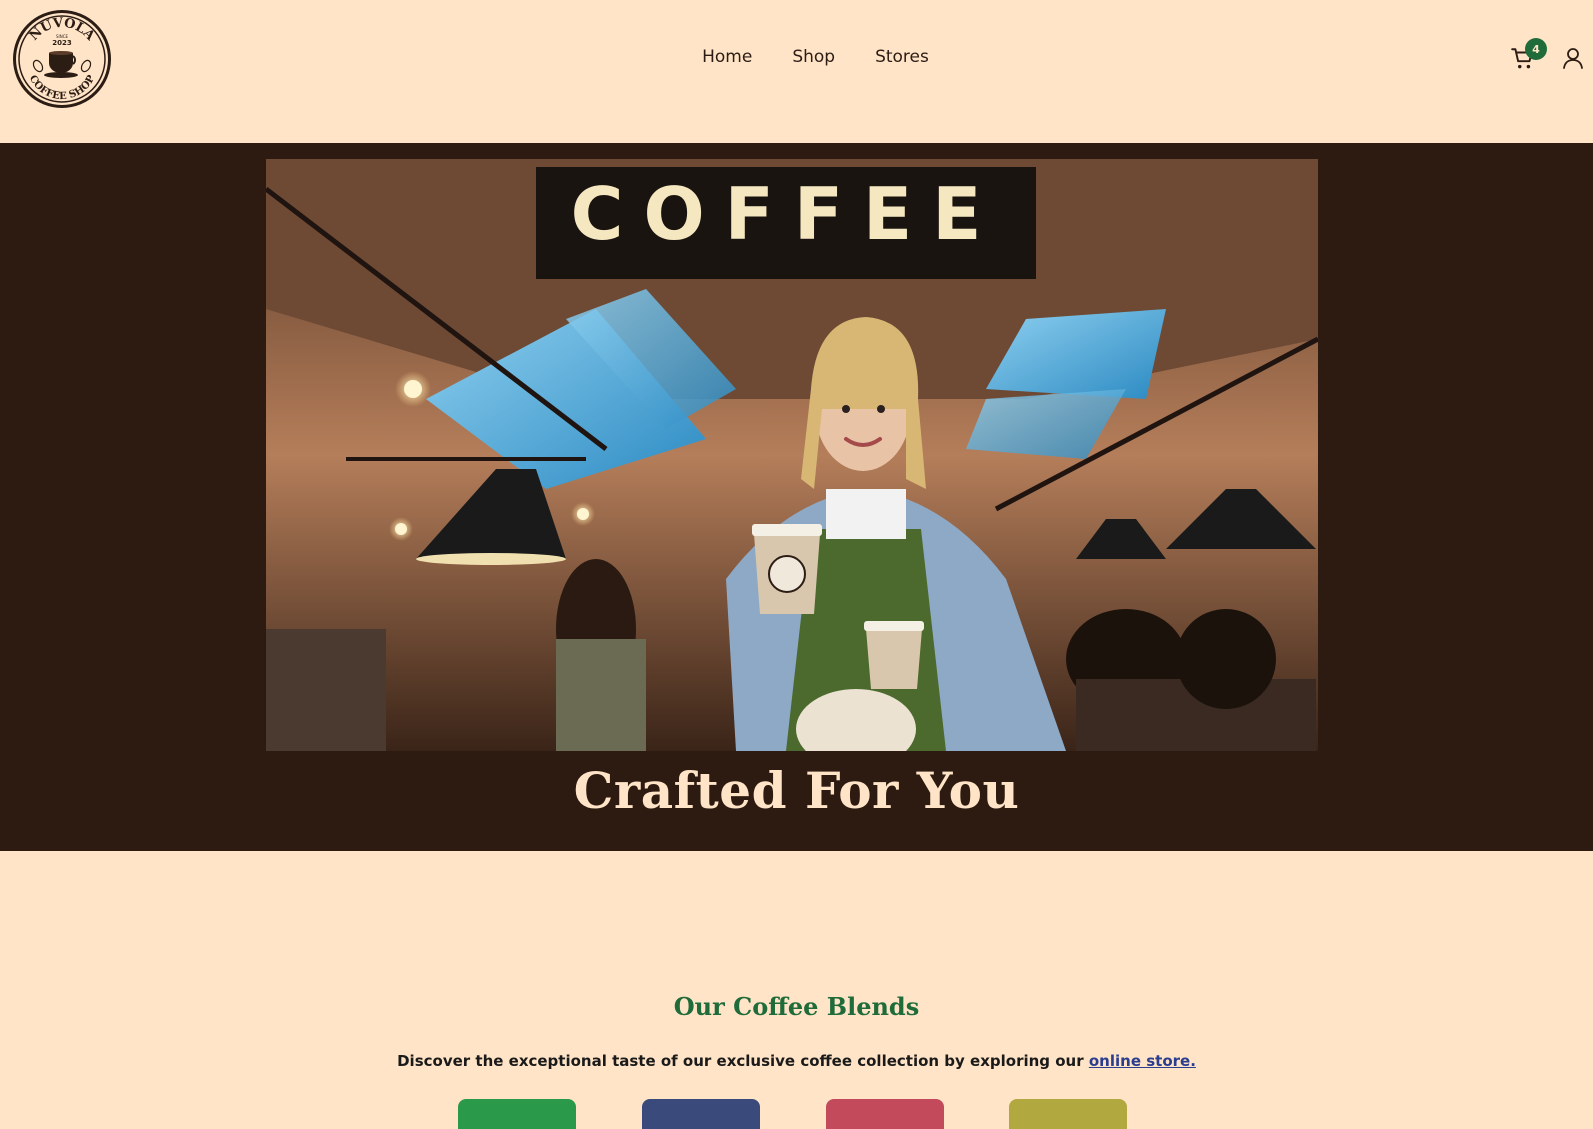  What do you see at coordinates (813, 57) in the screenshot?
I see `nav-shop: Shop` at bounding box center [813, 57].